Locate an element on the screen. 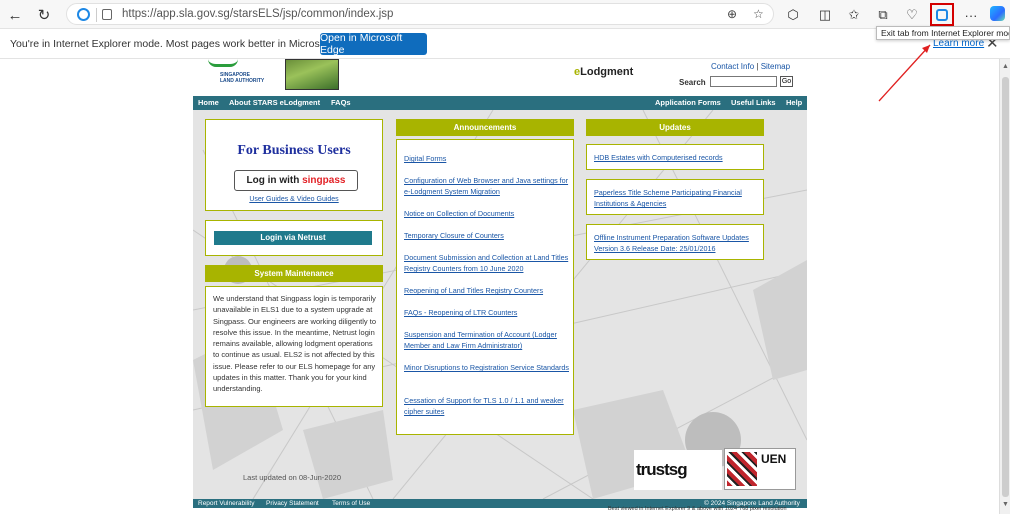 The image size is (1010, 514). update-link: HDB Estates with Computerised records is located at coordinates (676, 157).